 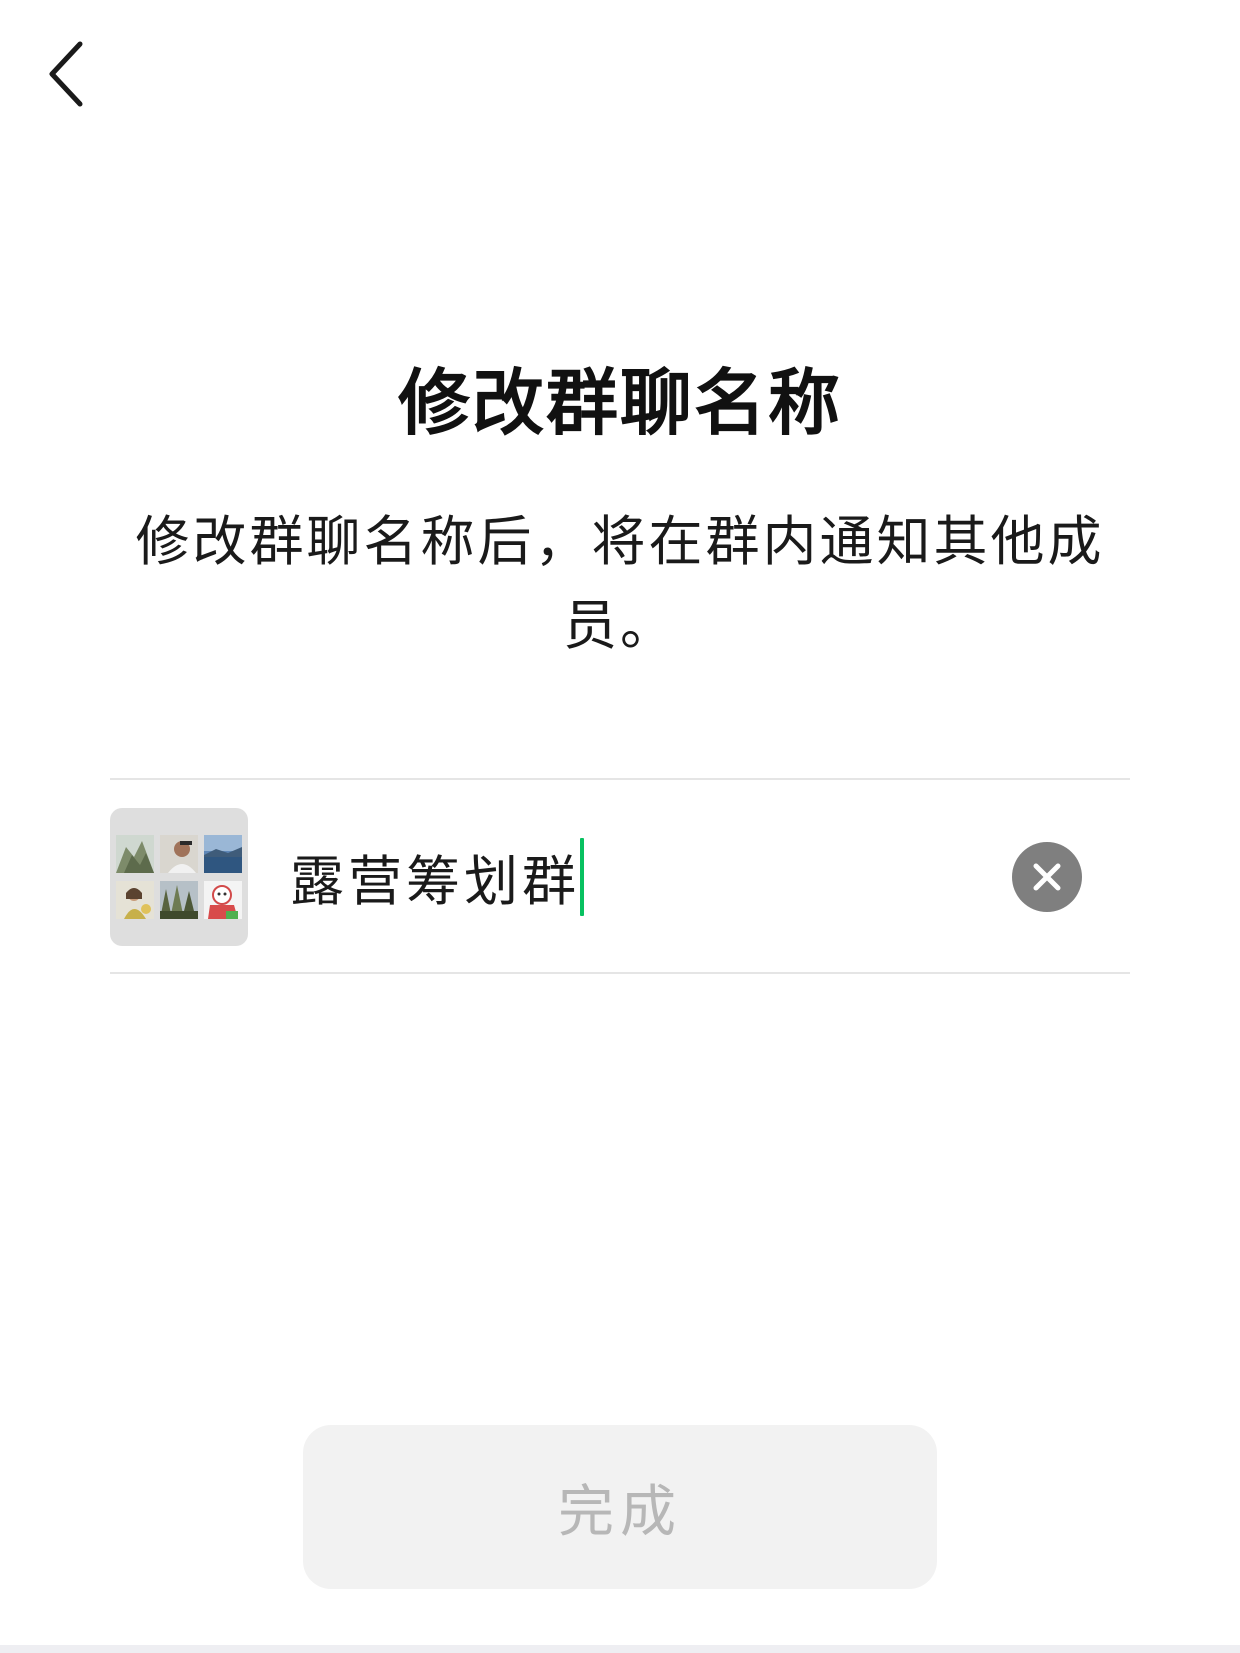 I want to click on group-name-field, so click(x=640, y=876).